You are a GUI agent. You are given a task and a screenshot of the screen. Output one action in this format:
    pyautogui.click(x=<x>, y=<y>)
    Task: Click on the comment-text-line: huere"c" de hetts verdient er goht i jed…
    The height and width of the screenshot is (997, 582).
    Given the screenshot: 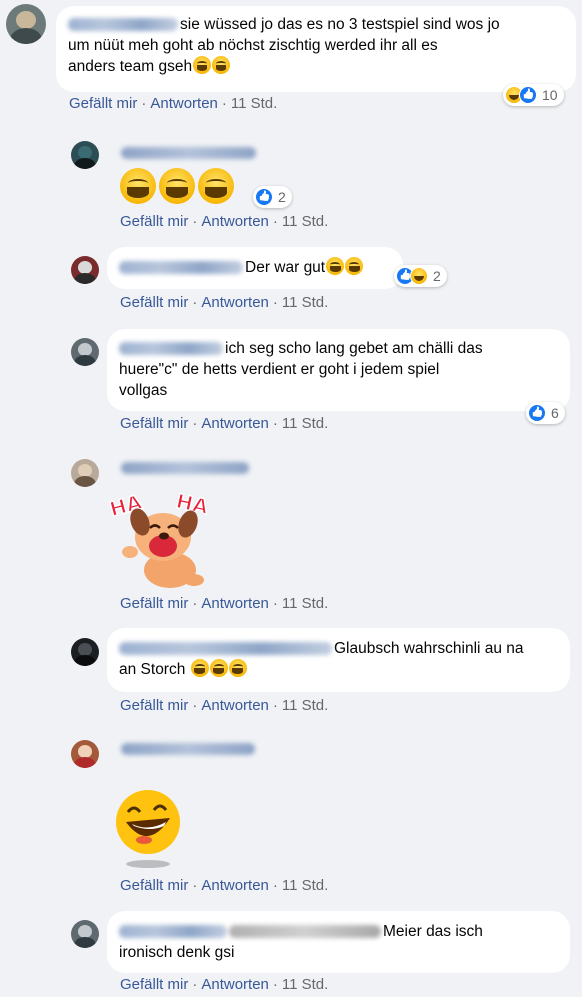 What is the action you would take?
    pyautogui.click(x=279, y=369)
    